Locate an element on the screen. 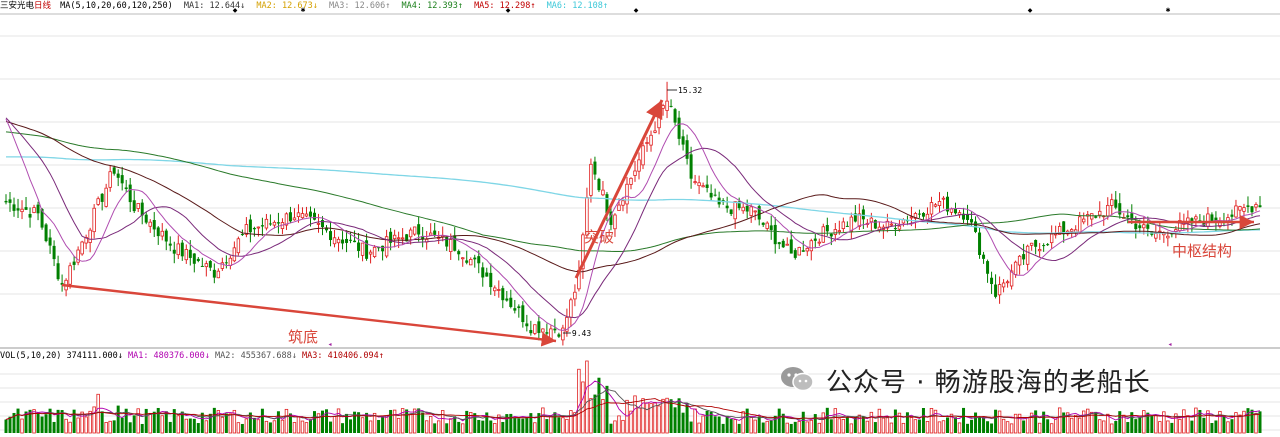 This screenshot has height=437, width=1280. event-marker: ◆ is located at coordinates (508, 10).